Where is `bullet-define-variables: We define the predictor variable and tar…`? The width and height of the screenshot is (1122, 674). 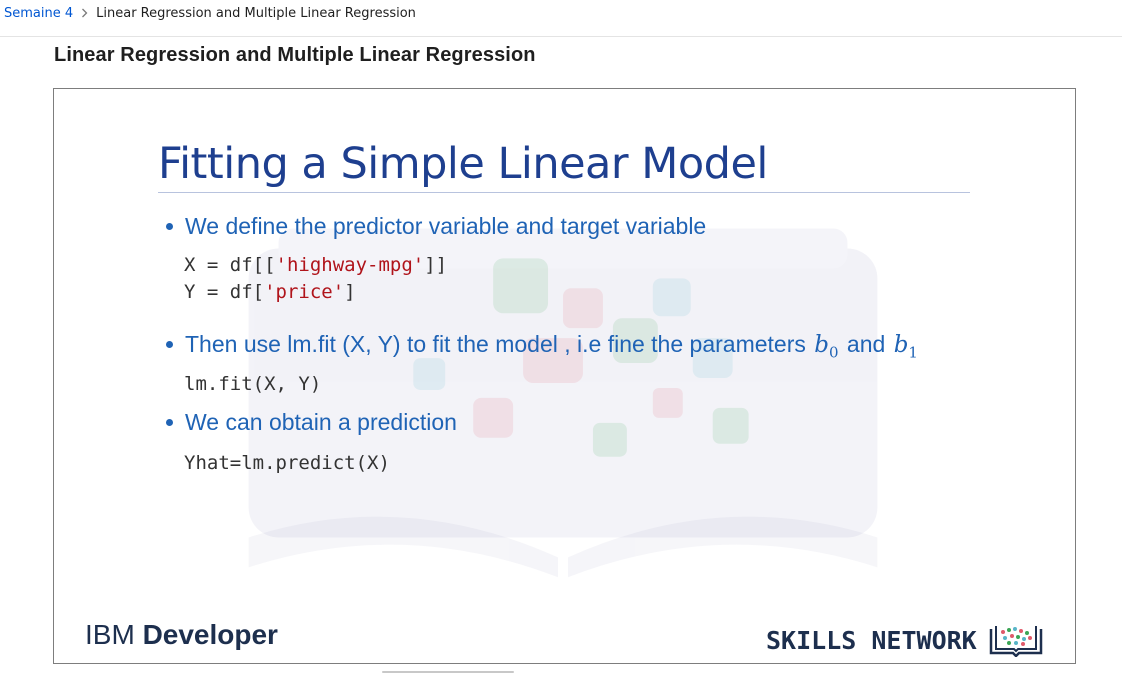
bullet-define-variables: We define the predictor variable and tar… is located at coordinates (436, 226).